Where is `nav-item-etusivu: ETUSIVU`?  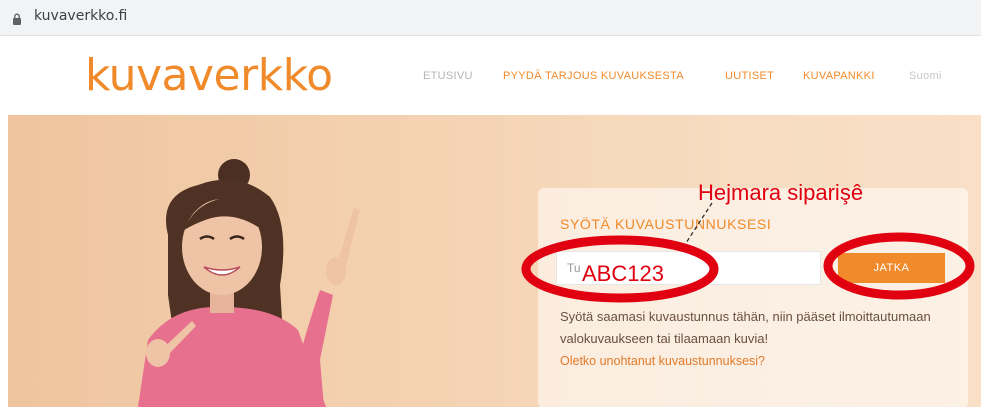 nav-item-etusivu: ETUSIVU is located at coordinates (448, 76).